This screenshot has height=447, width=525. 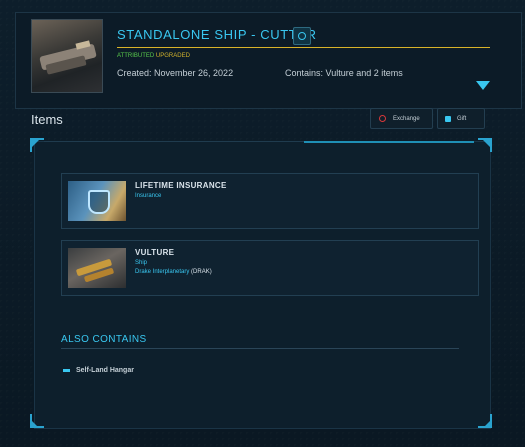 What do you see at coordinates (47, 119) in the screenshot?
I see `items-heading: Items` at bounding box center [47, 119].